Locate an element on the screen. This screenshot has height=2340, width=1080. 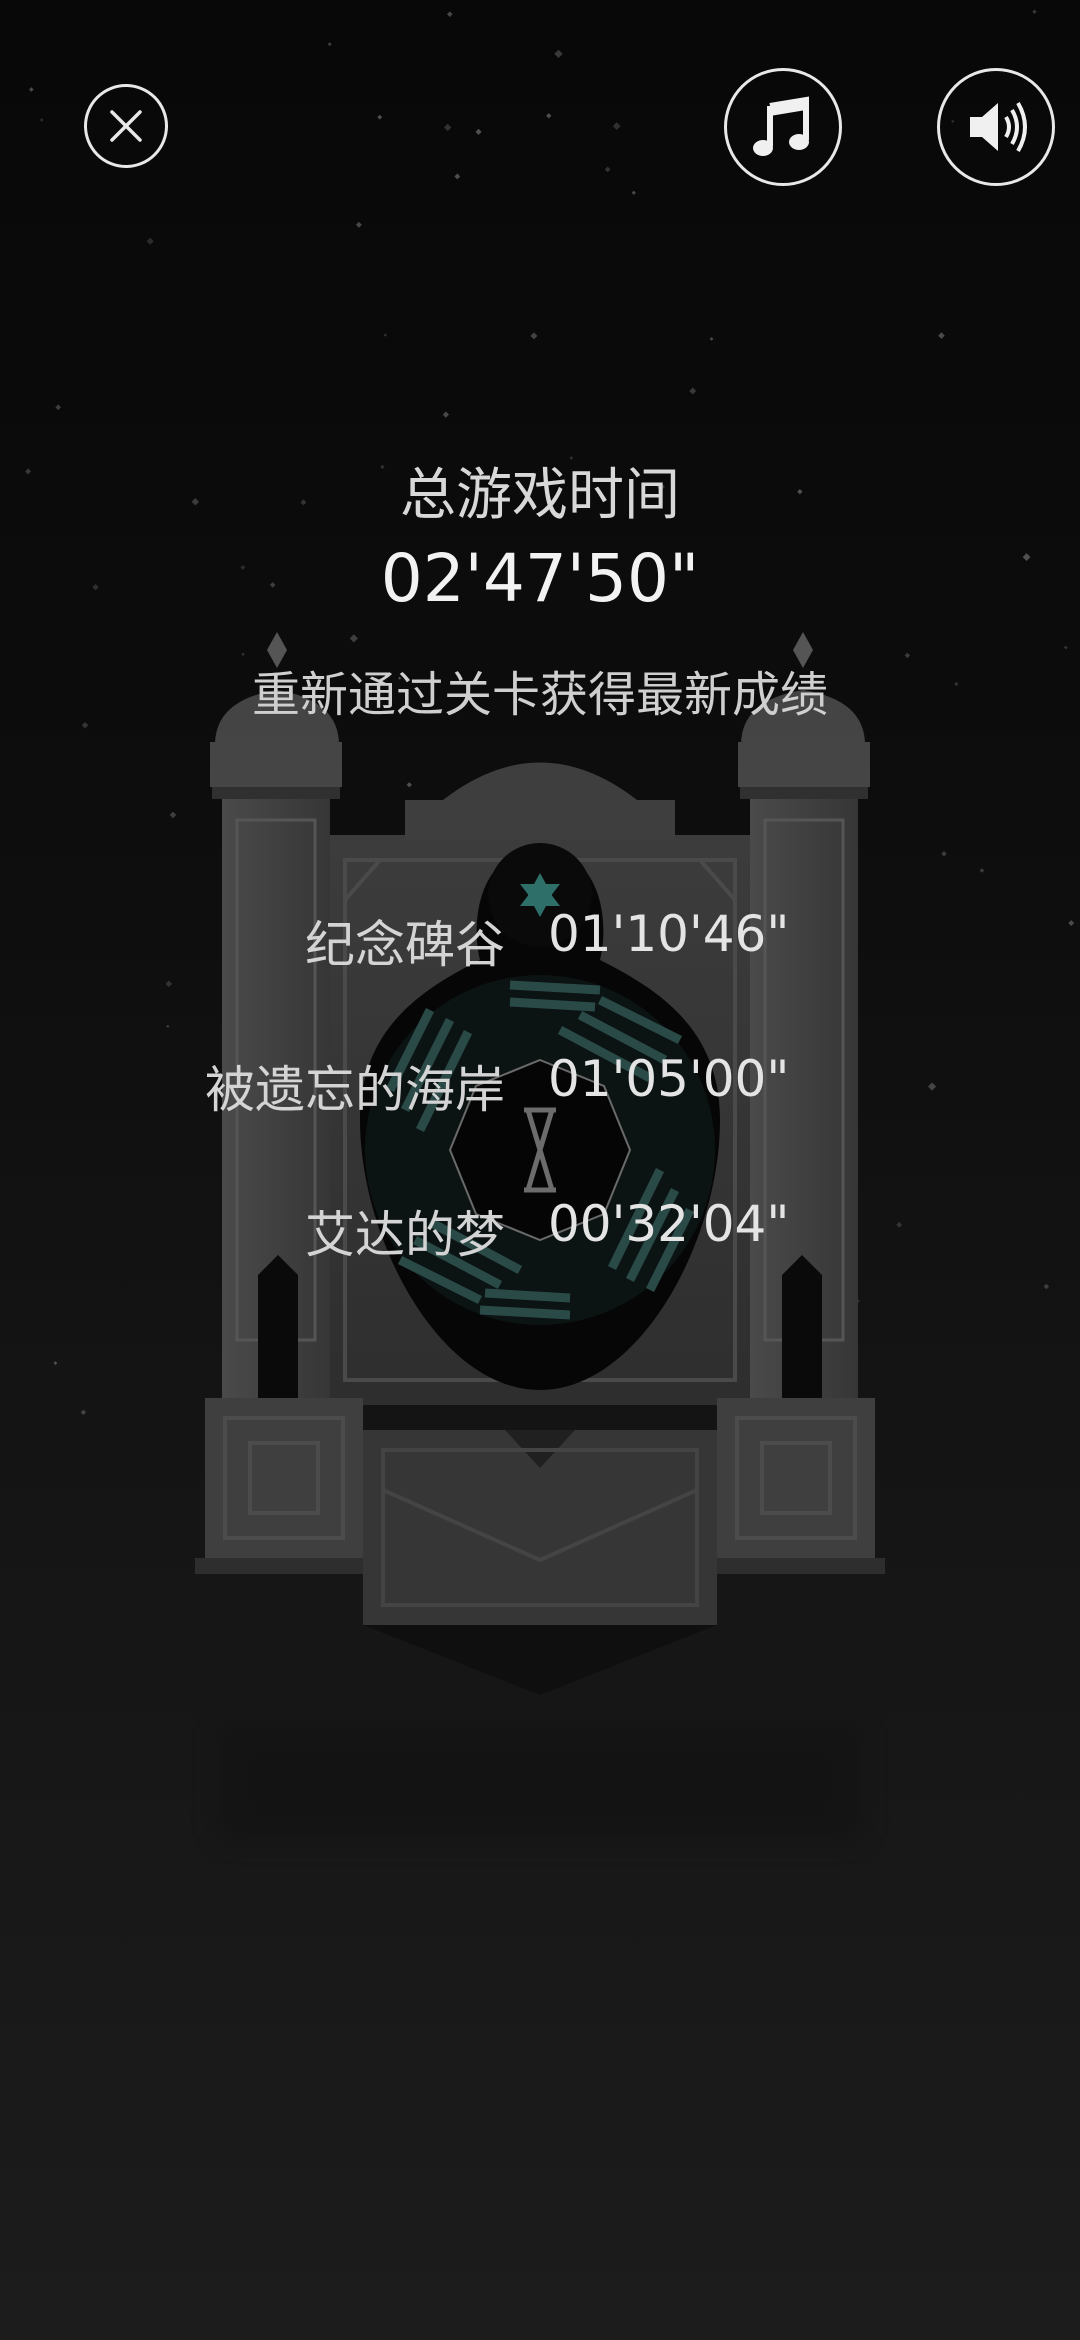
pedestal-shadow is located at coordinates (540, 1782).